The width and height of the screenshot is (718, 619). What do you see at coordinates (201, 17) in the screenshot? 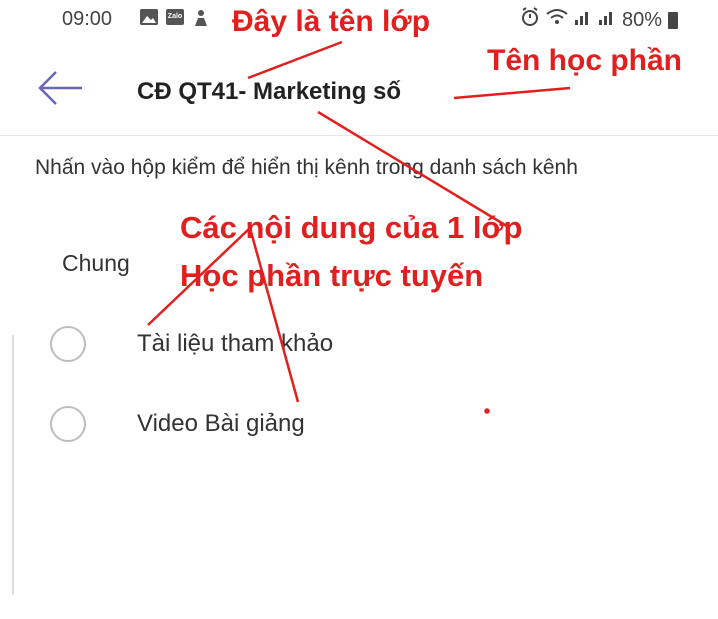
I see `person-icon` at bounding box center [201, 17].